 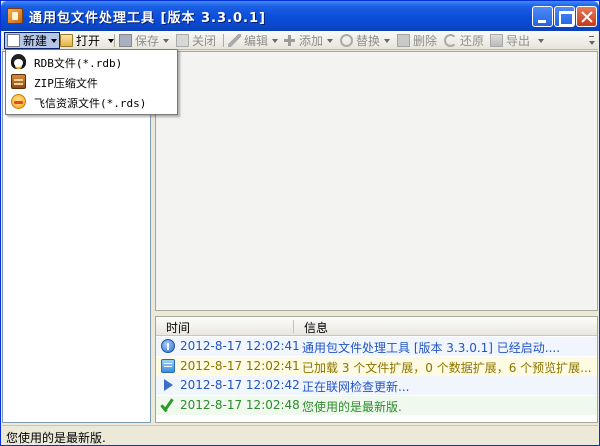 I want to click on menu-item-rds: 飞信资源文件(*.rds), so click(x=91, y=102).